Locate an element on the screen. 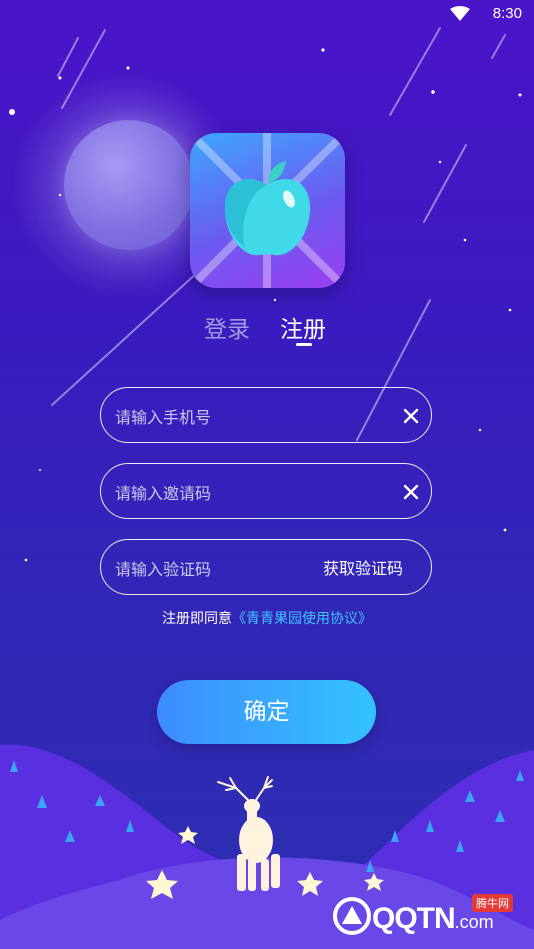  moon is located at coordinates (129, 185).